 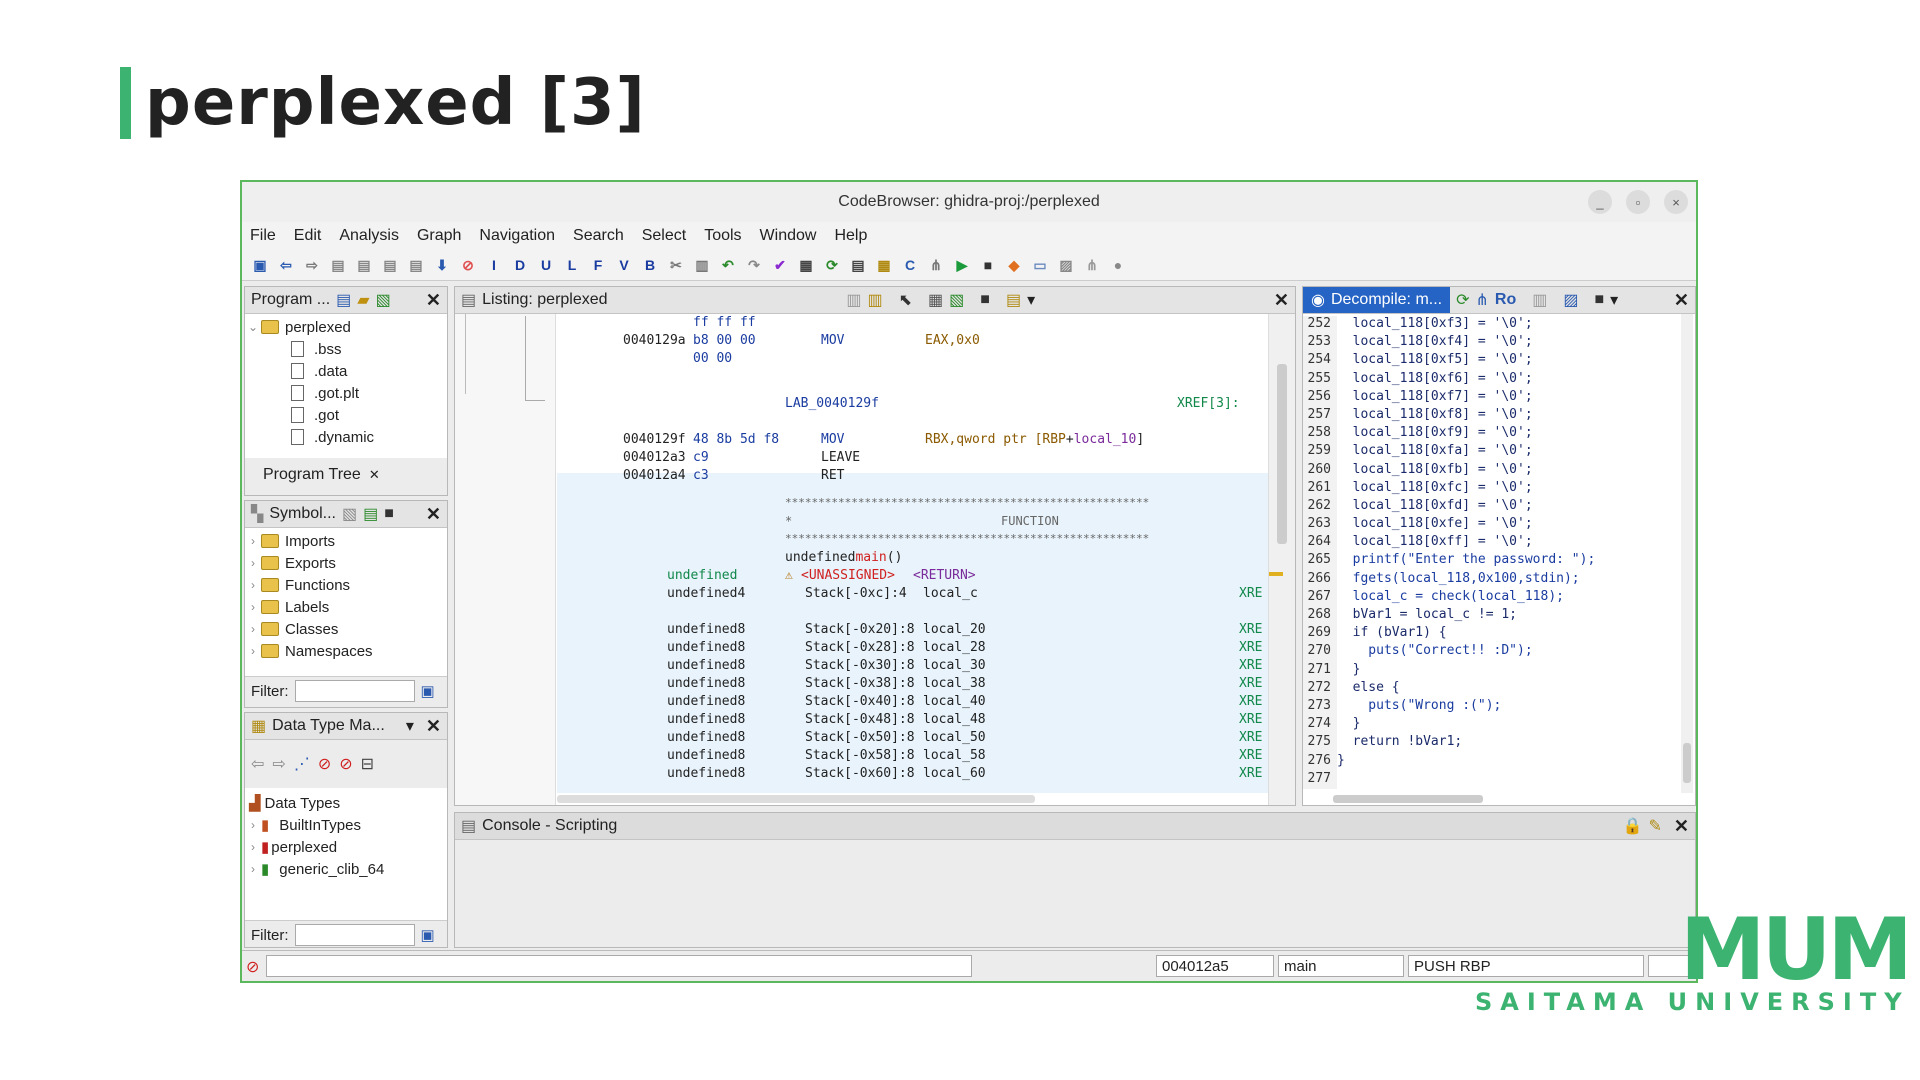 What do you see at coordinates (796, 799) in the screenshot?
I see `listing-hscroll` at bounding box center [796, 799].